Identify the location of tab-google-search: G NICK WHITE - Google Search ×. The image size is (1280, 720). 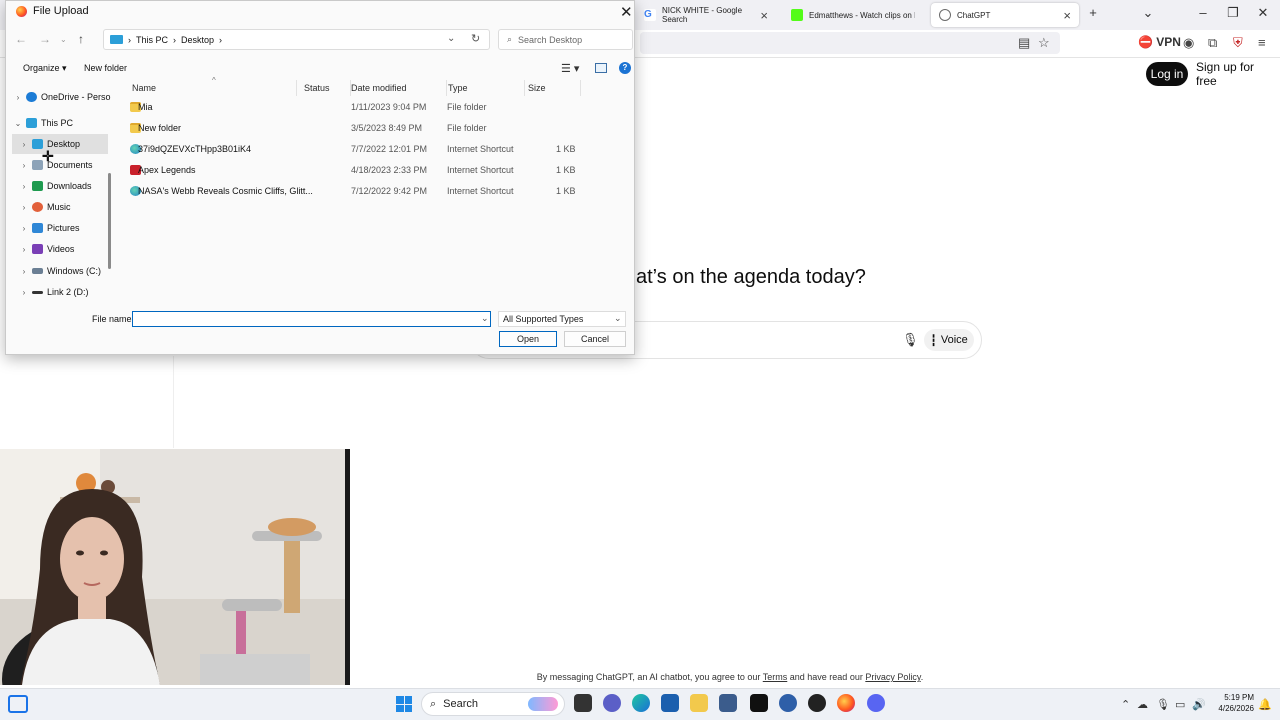
(706, 15).